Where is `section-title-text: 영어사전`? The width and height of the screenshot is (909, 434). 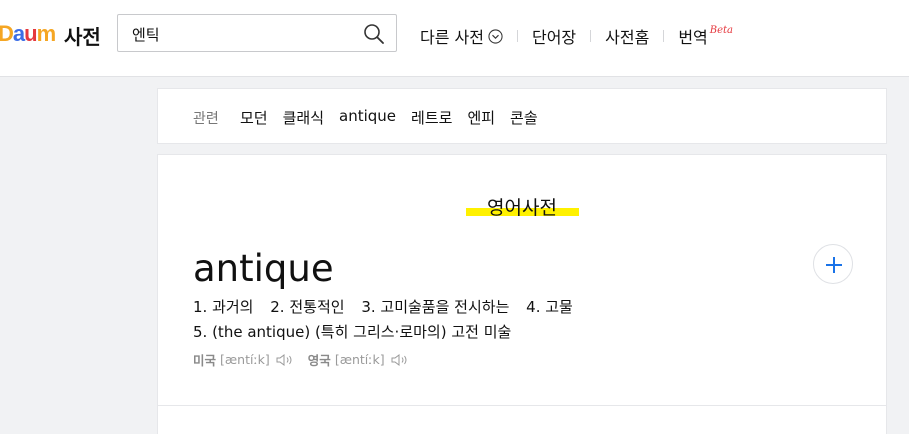 section-title-text: 영어사전 is located at coordinates (522, 208).